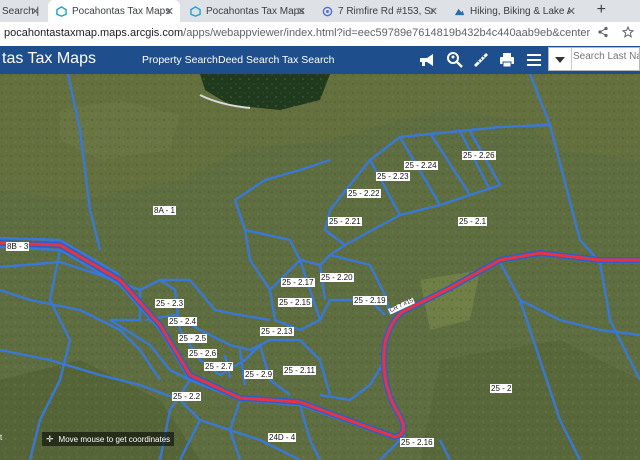 The width and height of the screenshot is (640, 460). What do you see at coordinates (421, 165) in the screenshot?
I see `parcel-label: 25 - 2.24` at bounding box center [421, 165].